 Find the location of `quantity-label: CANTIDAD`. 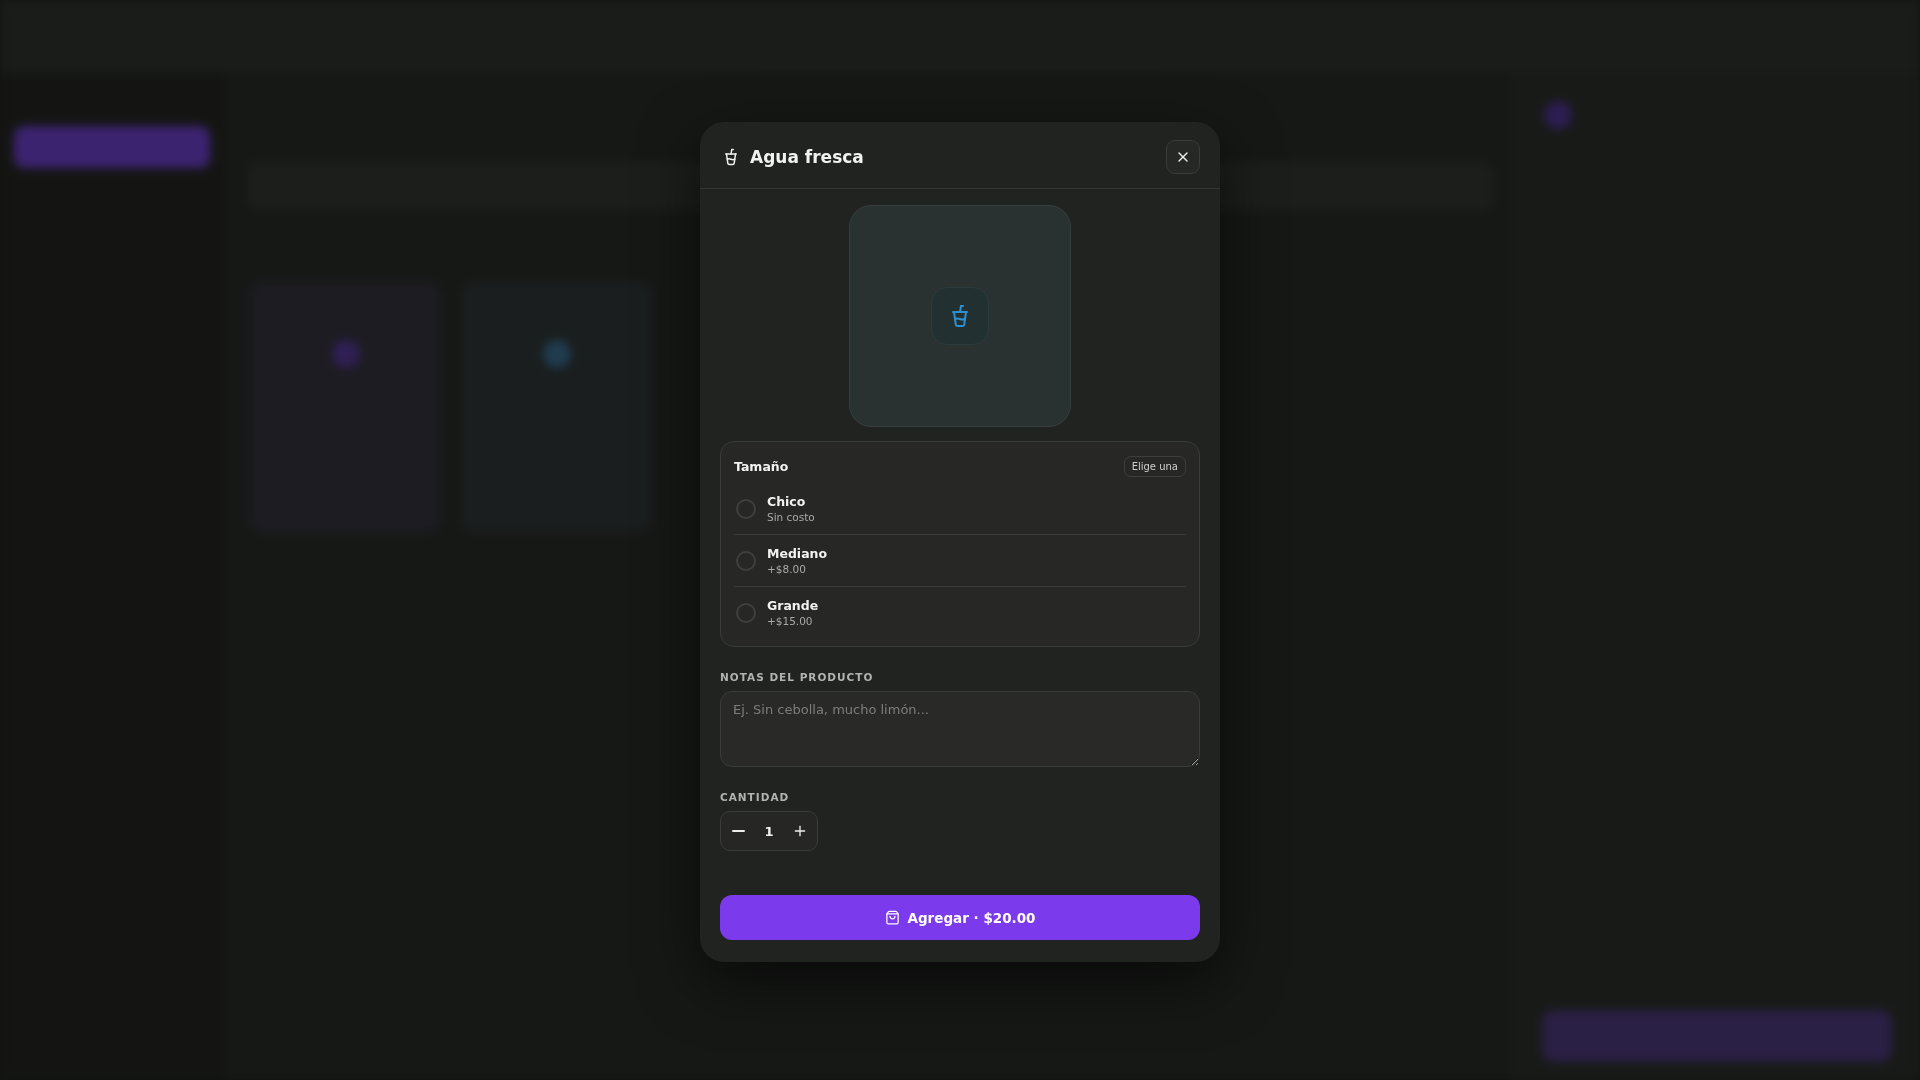

quantity-label: CANTIDAD is located at coordinates (755, 797).